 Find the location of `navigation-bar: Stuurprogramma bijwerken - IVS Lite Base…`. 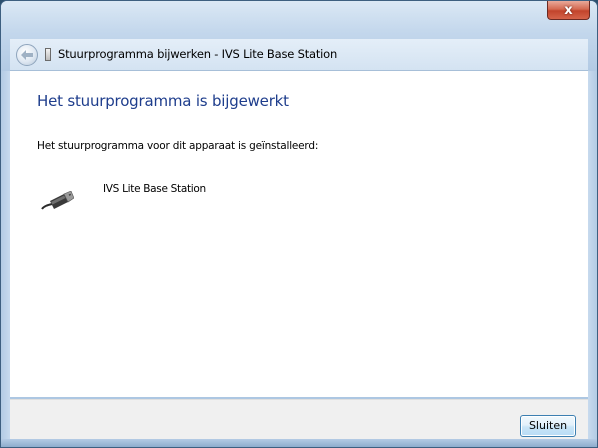

navigation-bar: Stuurprogramma bijwerken - IVS Lite Base… is located at coordinates (299, 55).